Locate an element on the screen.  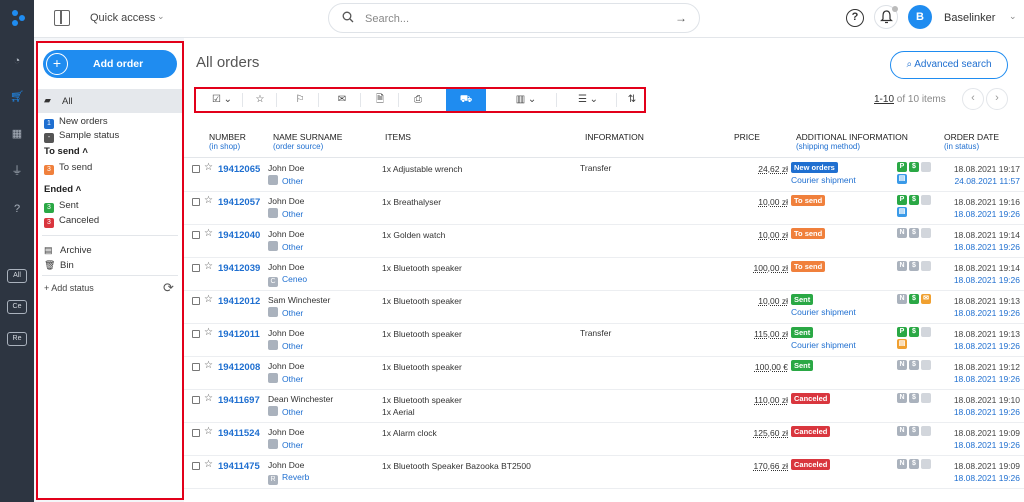
order-number-link: 19412008 is located at coordinates (239, 367).